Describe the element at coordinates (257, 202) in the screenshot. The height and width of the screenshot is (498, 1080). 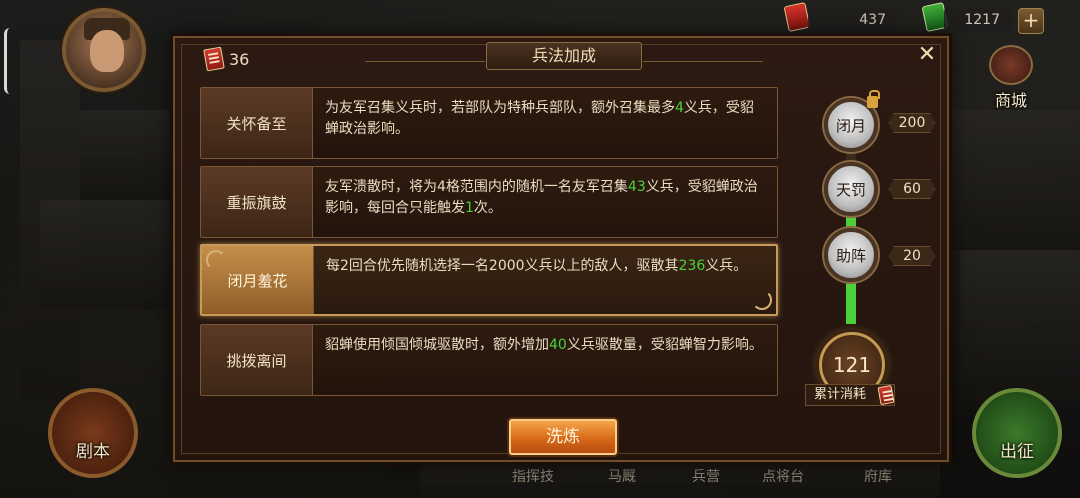
I see `skill-name: 重振旗鼓` at that location.